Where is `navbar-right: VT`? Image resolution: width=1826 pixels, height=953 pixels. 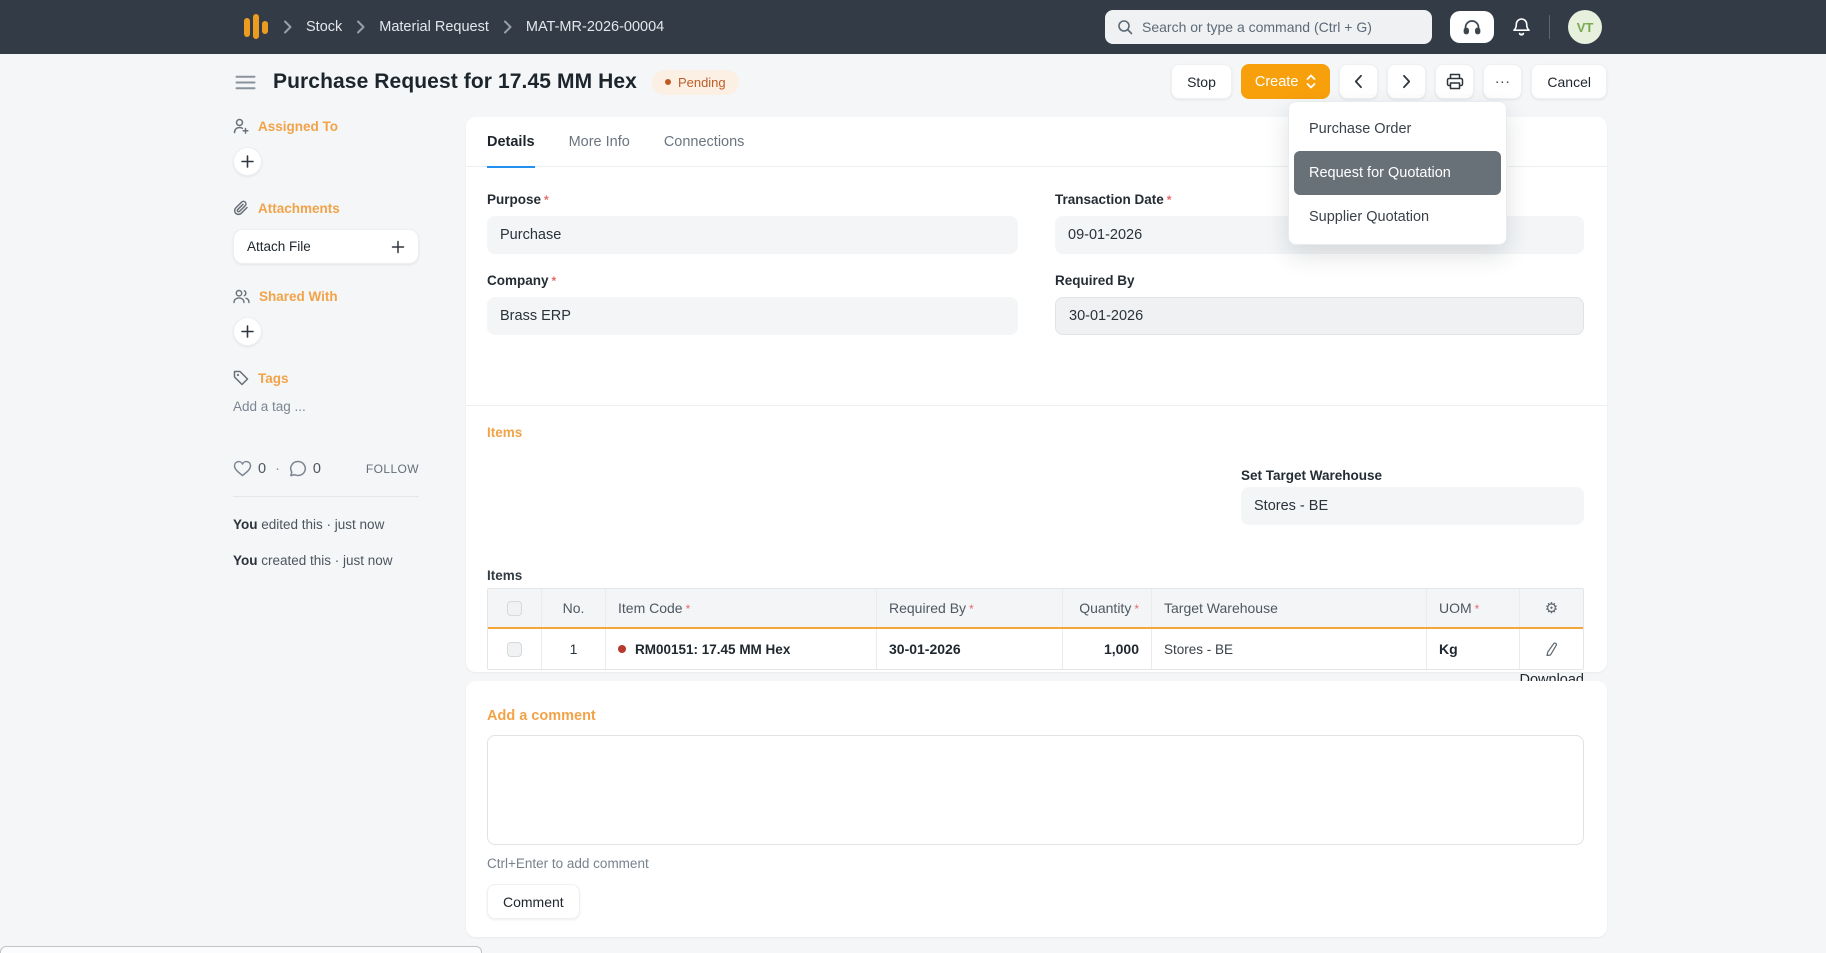
navbar-right: VT is located at coordinates (1353, 27).